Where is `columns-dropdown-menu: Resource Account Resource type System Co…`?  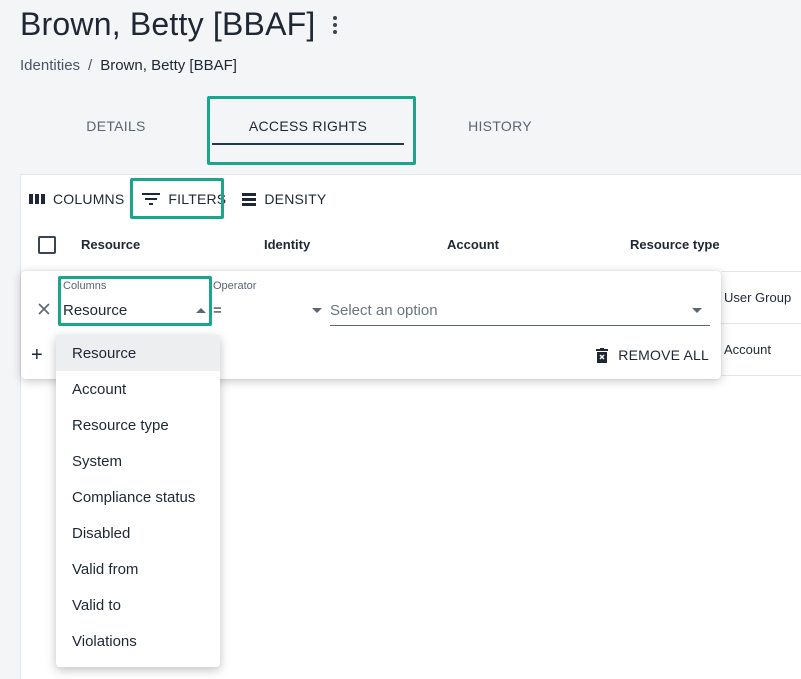
columns-dropdown-menu: Resource Account Resource type System Co… is located at coordinates (138, 501).